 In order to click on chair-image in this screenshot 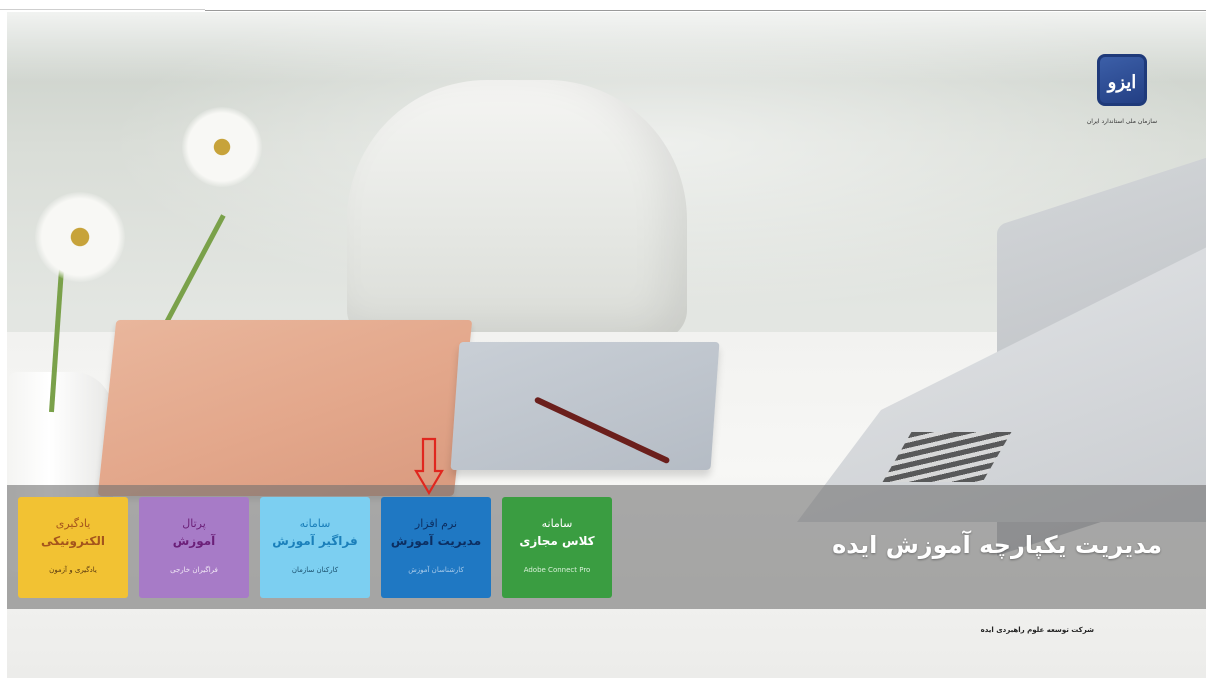, I will do `click(517, 210)`.